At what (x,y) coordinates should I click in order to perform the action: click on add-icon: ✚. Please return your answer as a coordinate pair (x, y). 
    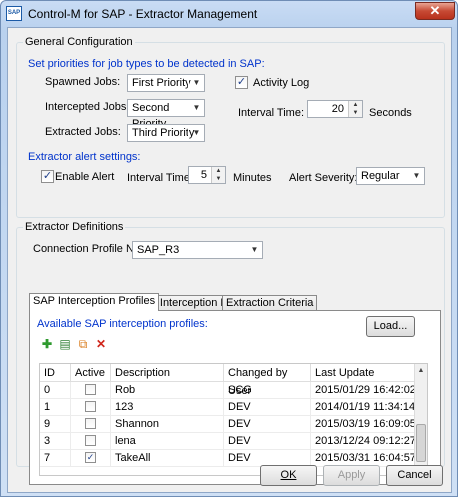
    Looking at the image, I should click on (47, 344).